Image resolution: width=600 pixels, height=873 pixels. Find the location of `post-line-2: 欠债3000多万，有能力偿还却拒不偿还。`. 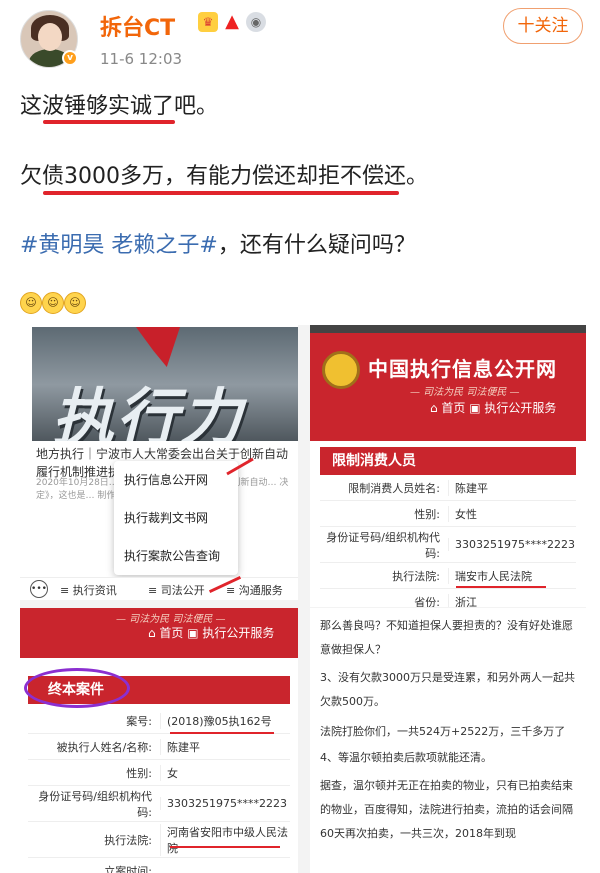

post-line-2: 欠债3000多万，有能力偿还却拒不偿还。 is located at coordinates (224, 176).